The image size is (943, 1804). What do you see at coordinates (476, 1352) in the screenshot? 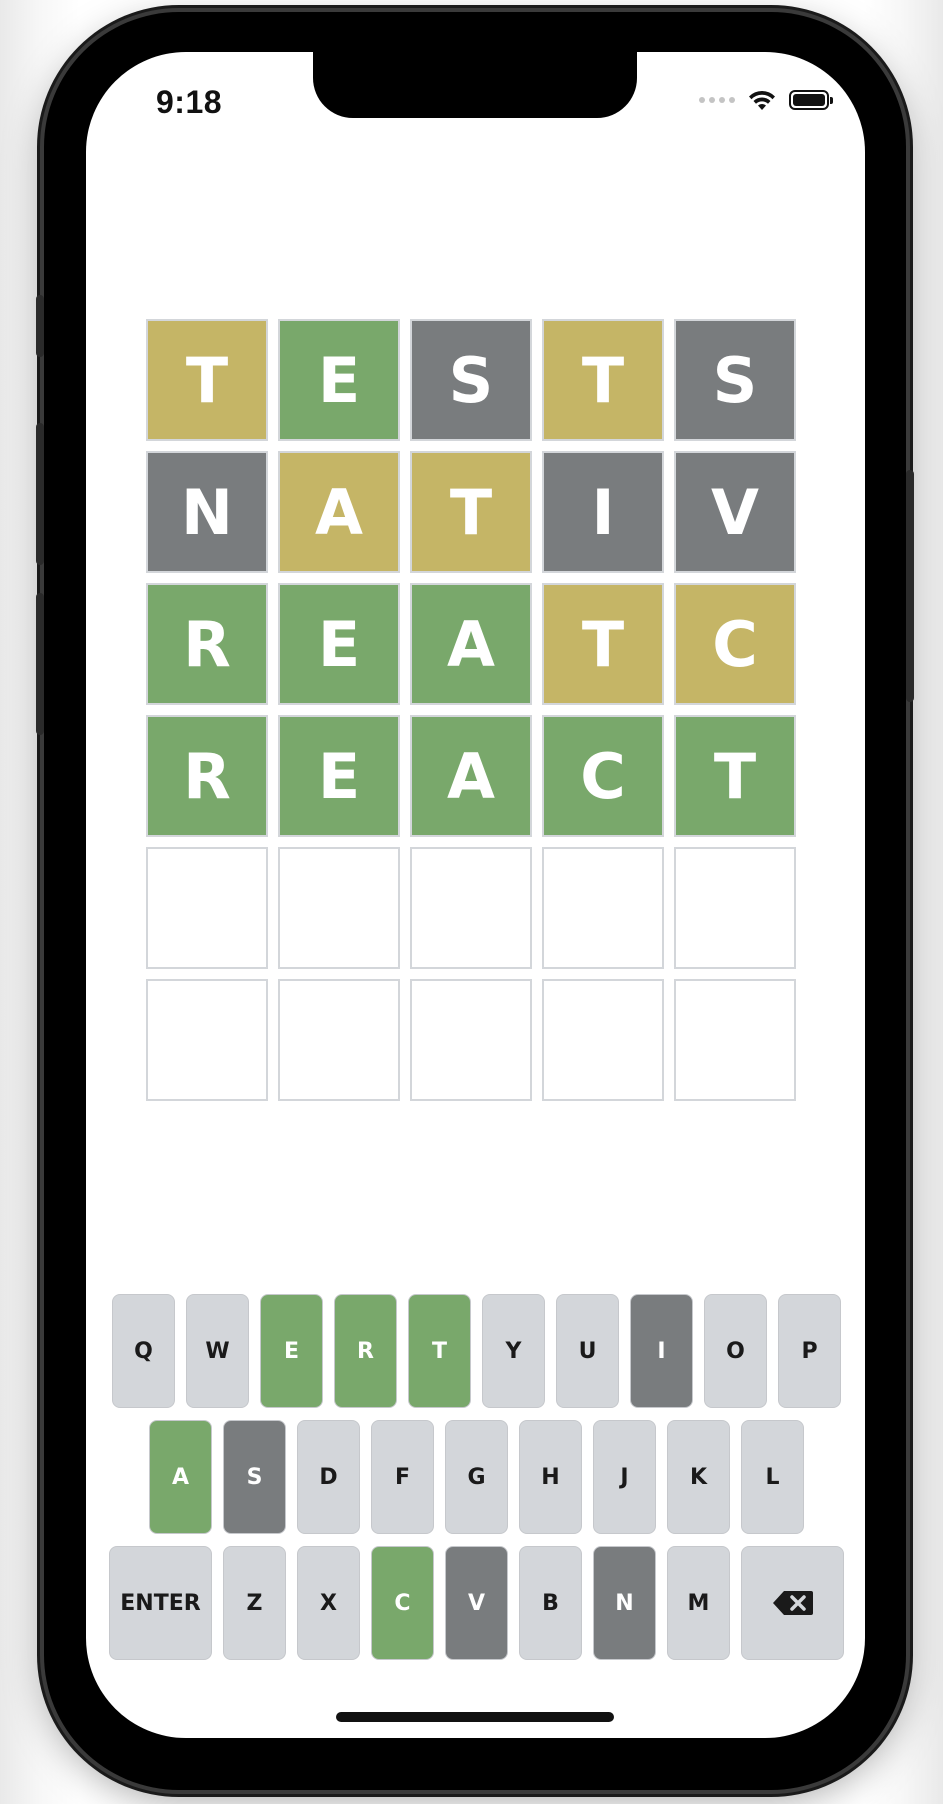
I see `keyboard-row: QWERTYUIOP` at bounding box center [476, 1352].